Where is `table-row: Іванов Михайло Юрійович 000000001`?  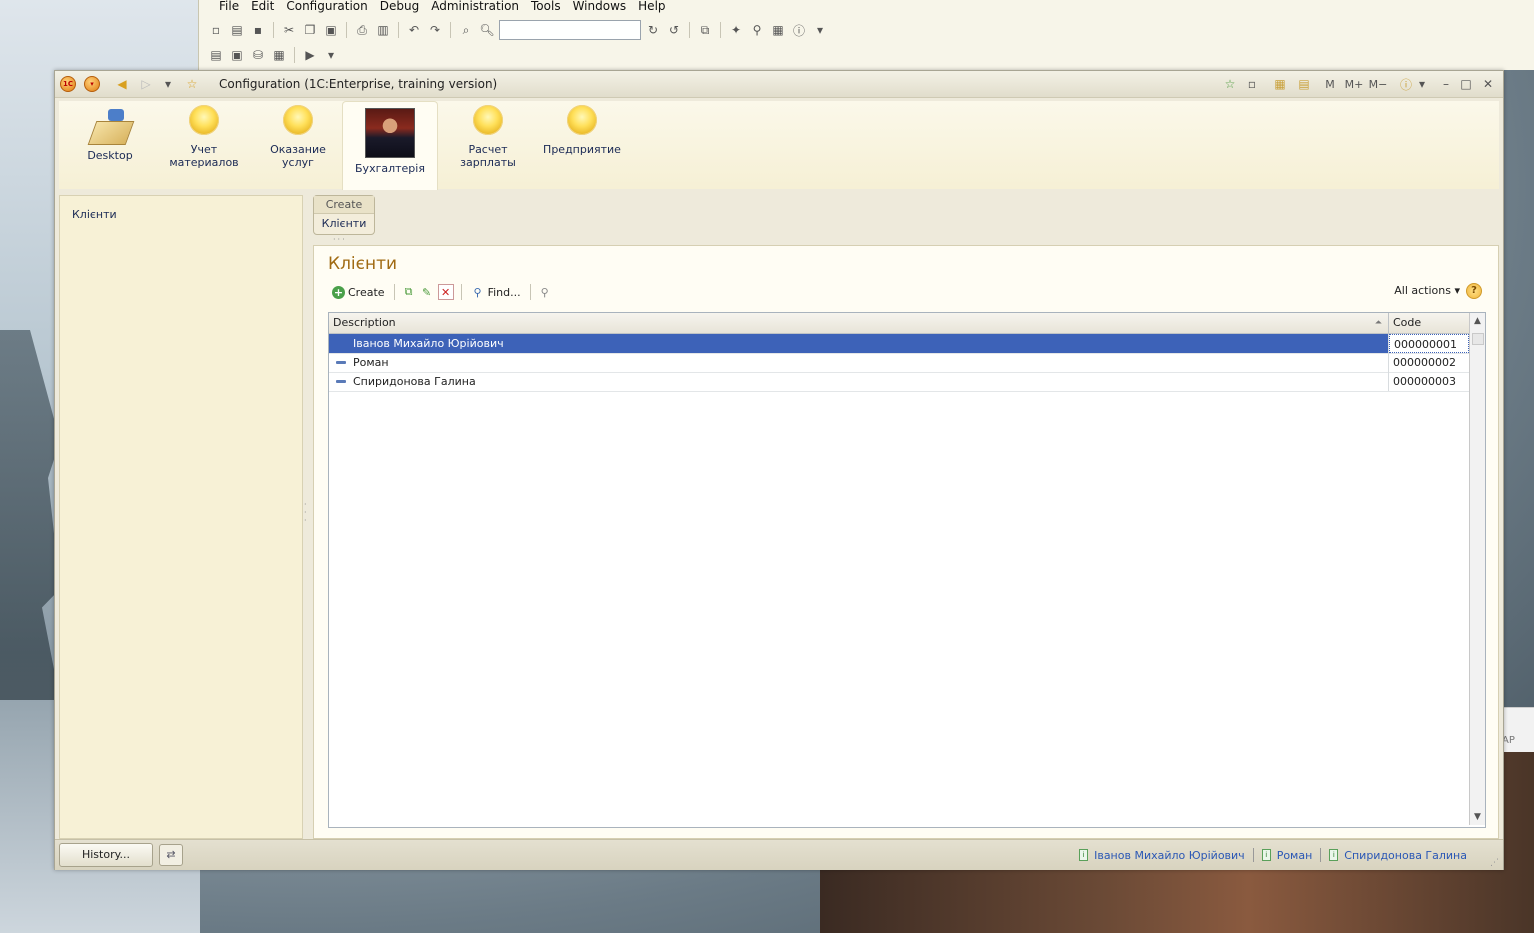
table-row: Іванов Михайло Юрійович 000000001 is located at coordinates (899, 344).